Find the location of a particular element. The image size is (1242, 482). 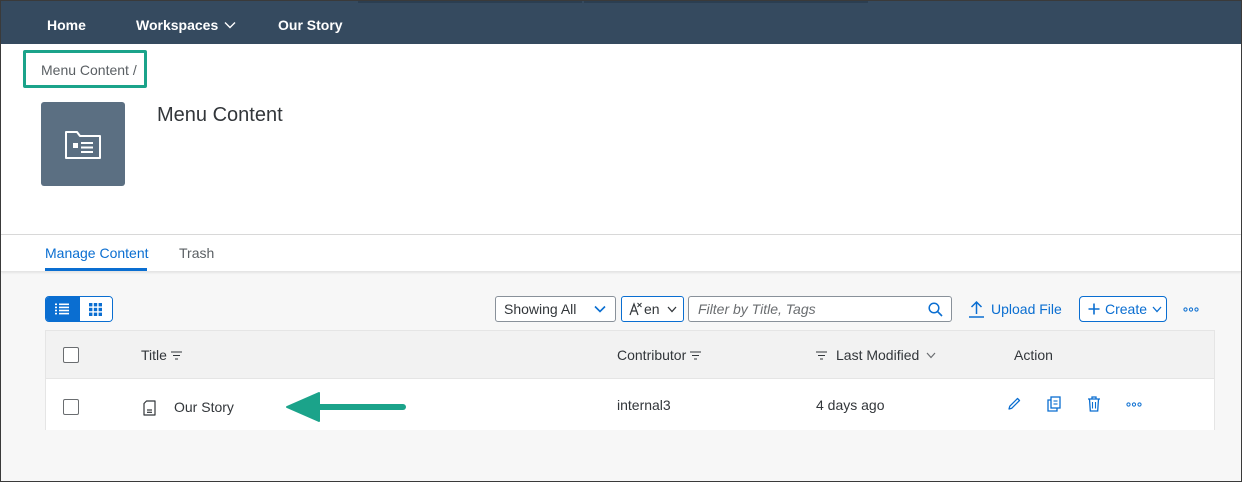

column-title-label: Title is located at coordinates (154, 355).